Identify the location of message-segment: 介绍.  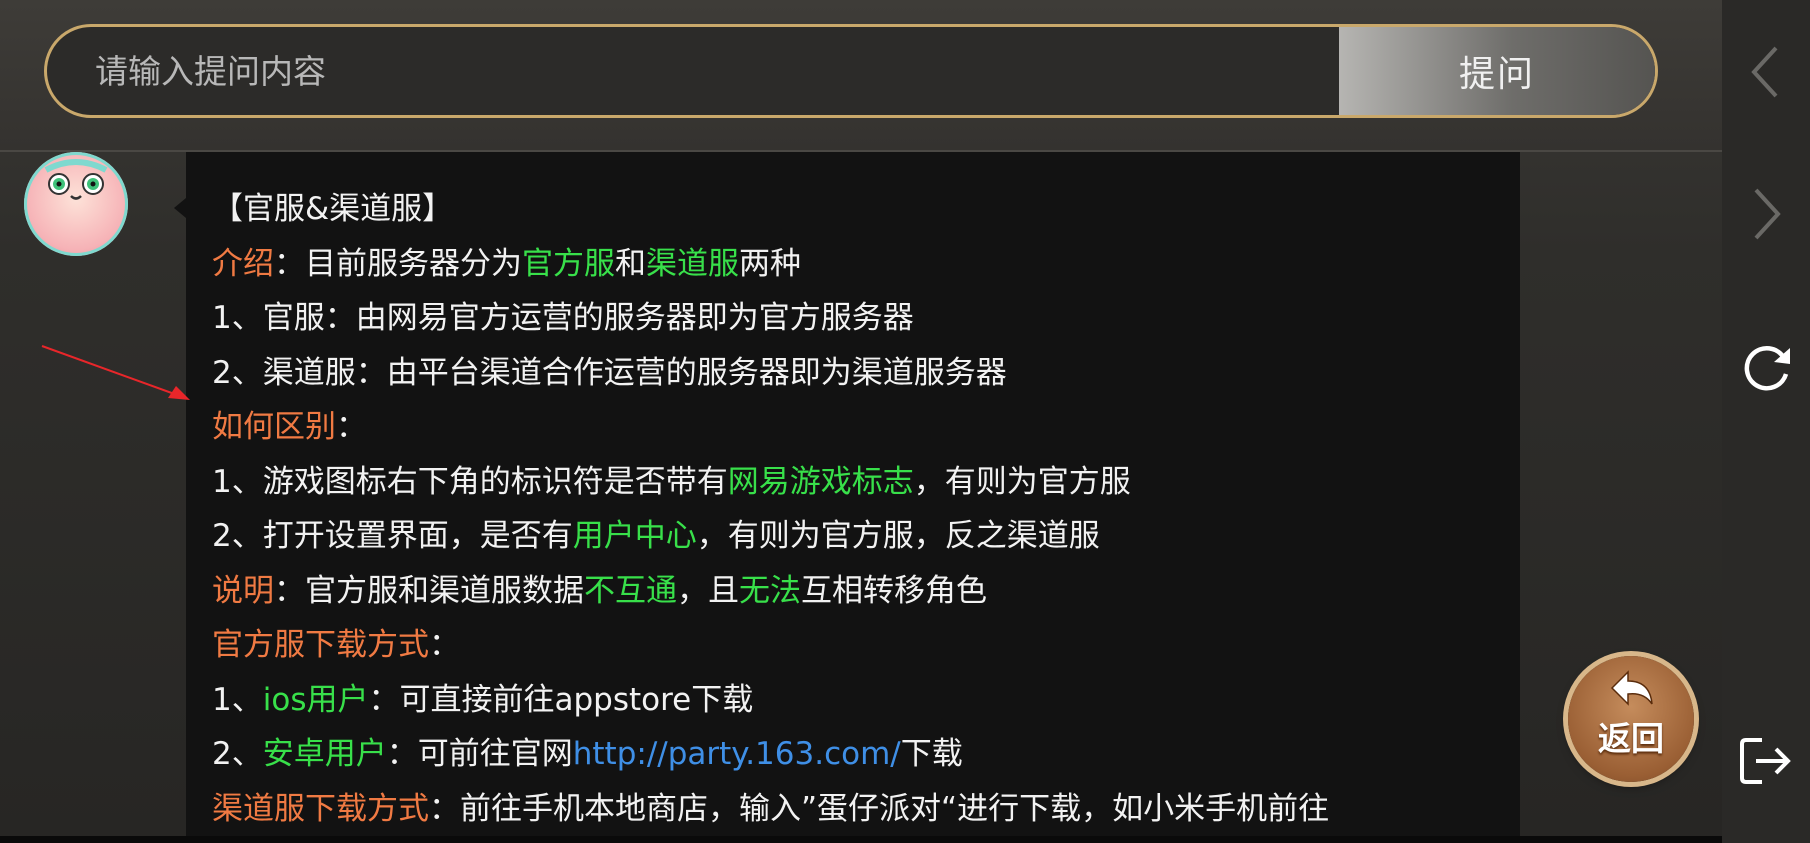
(243, 263).